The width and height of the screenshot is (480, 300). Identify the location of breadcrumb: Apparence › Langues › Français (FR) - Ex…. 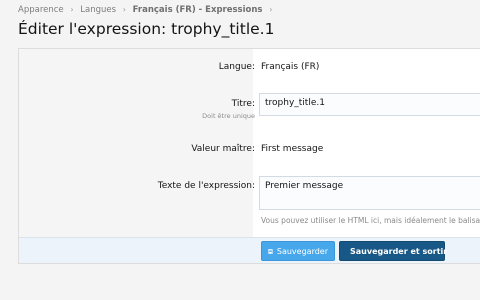
(147, 10).